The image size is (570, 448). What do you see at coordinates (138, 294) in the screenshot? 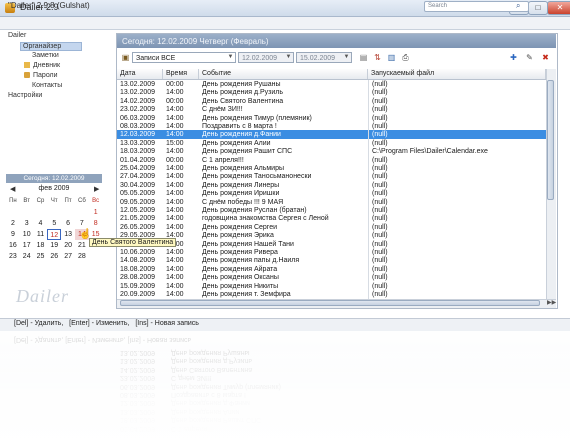
I see `cell-date: 20.09.2009` at bounding box center [138, 294].